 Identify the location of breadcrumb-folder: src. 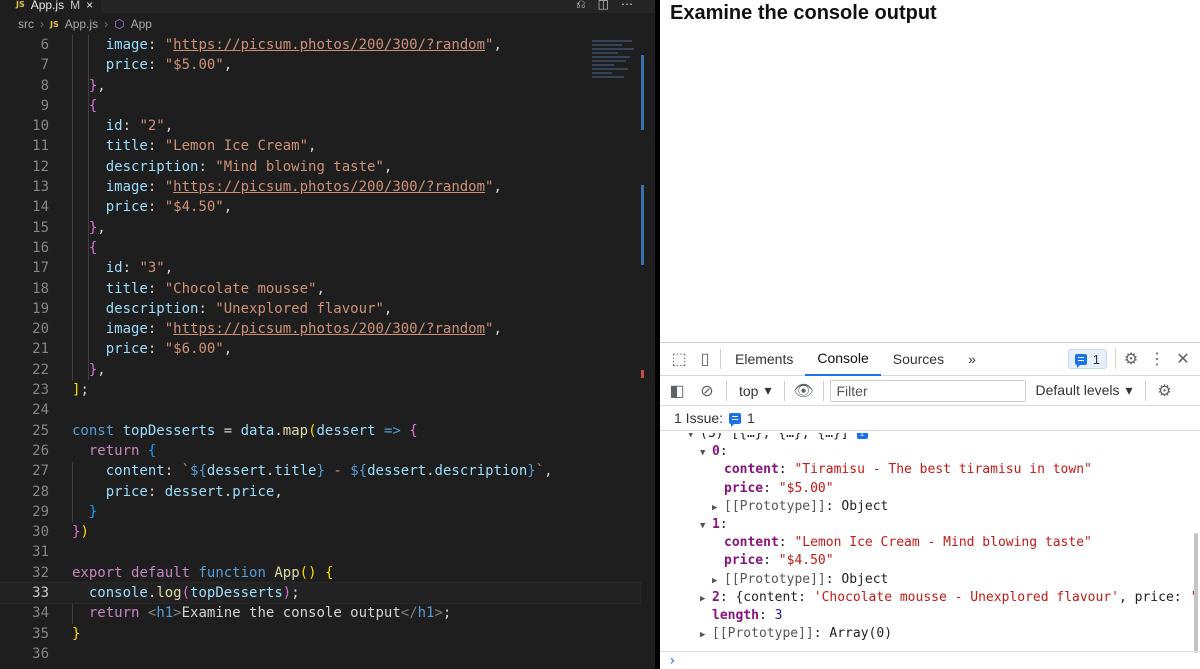
(26, 24).